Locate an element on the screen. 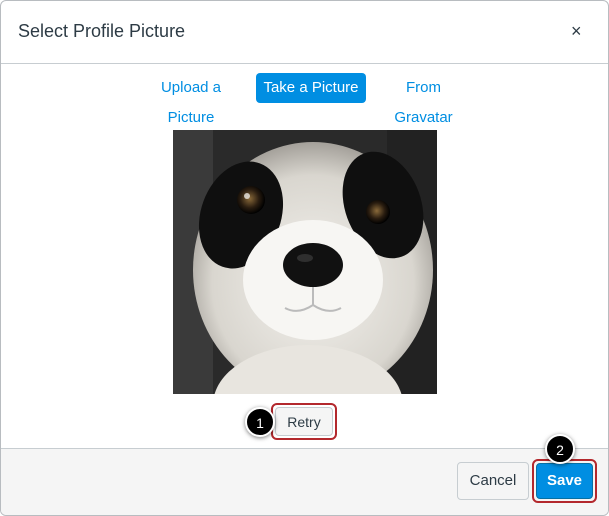 This screenshot has height=516, width=609. callout-badge-2: 2 is located at coordinates (560, 449).